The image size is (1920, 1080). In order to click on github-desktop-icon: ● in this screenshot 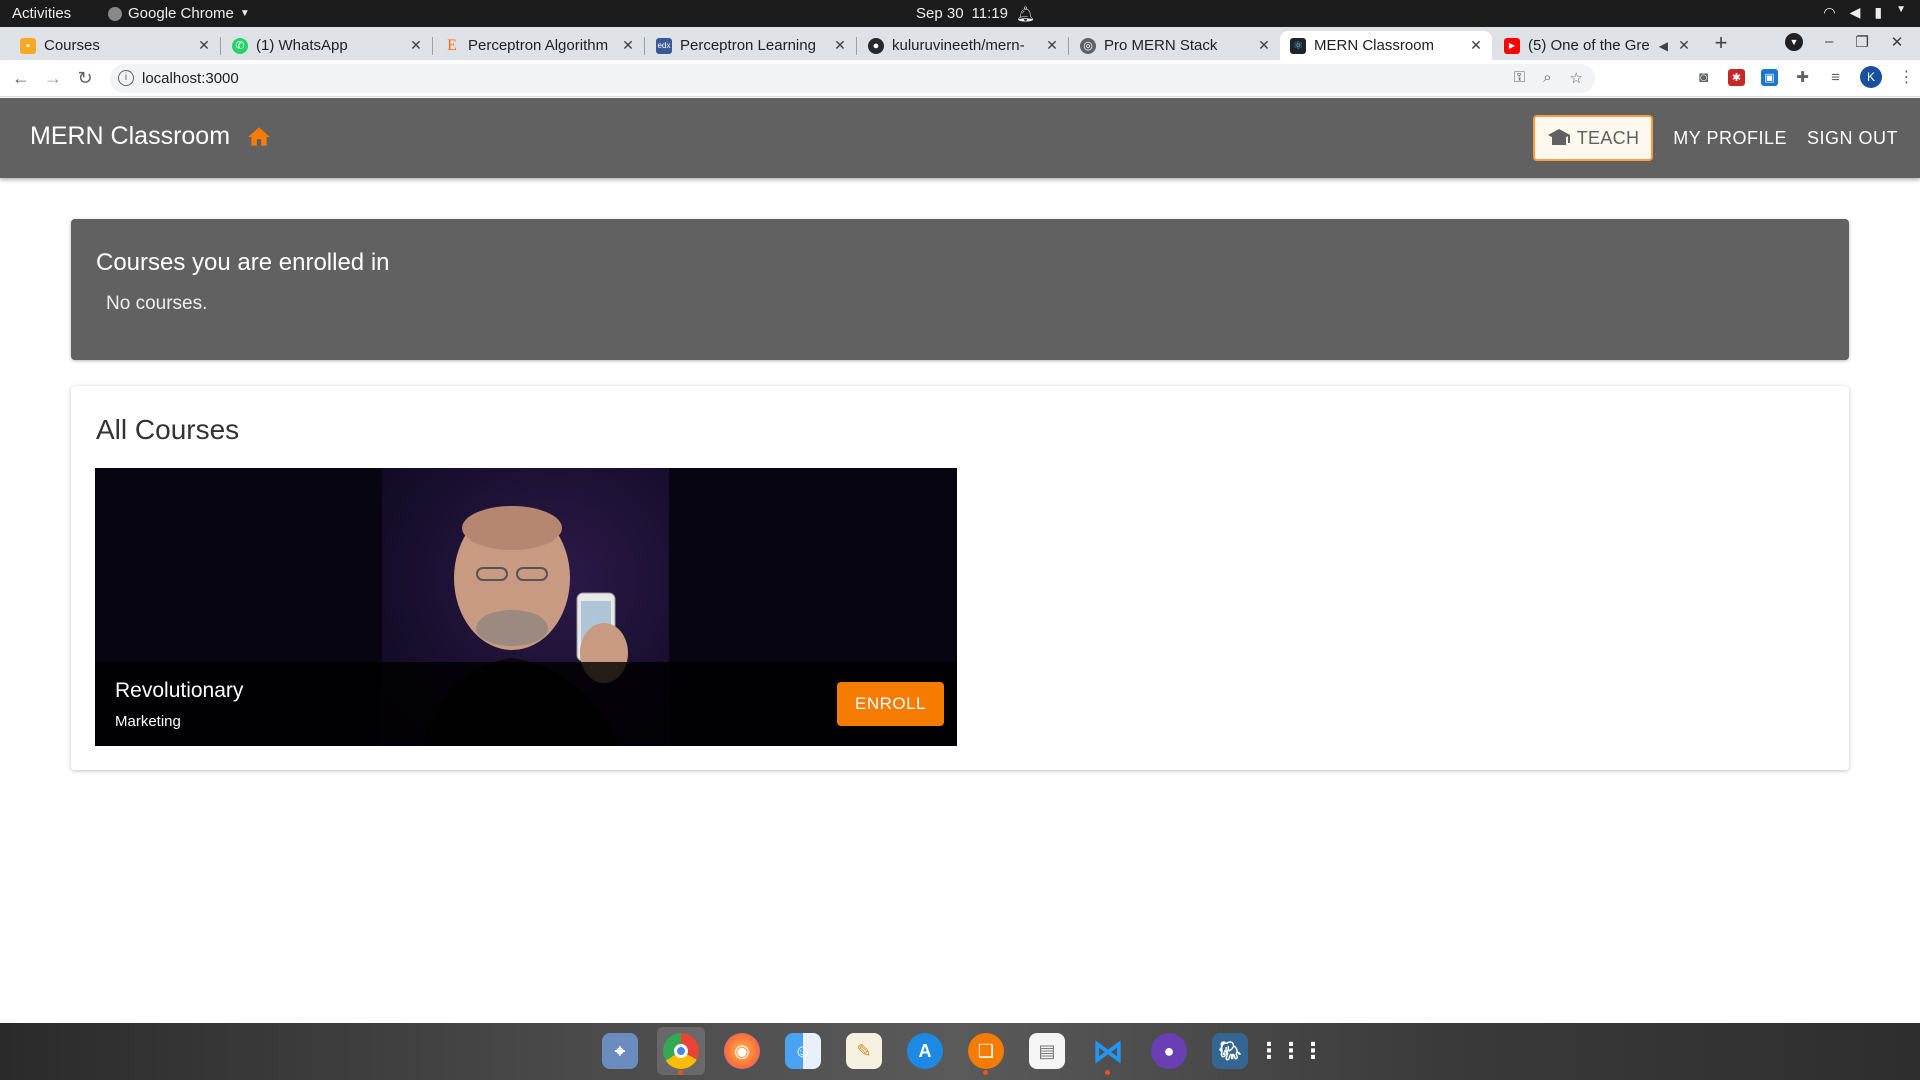, I will do `click(1169, 1051)`.